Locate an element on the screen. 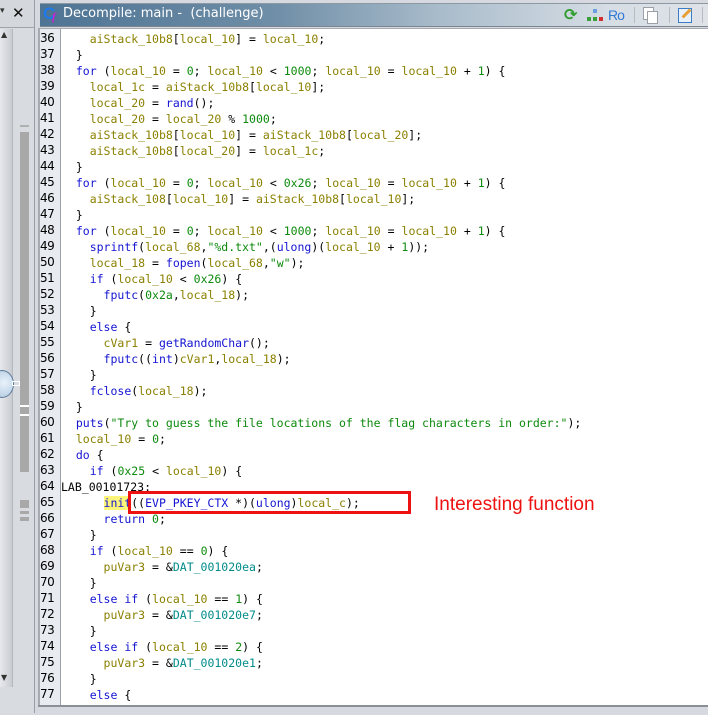  panel-close-button: ✕ is located at coordinates (18, 13).